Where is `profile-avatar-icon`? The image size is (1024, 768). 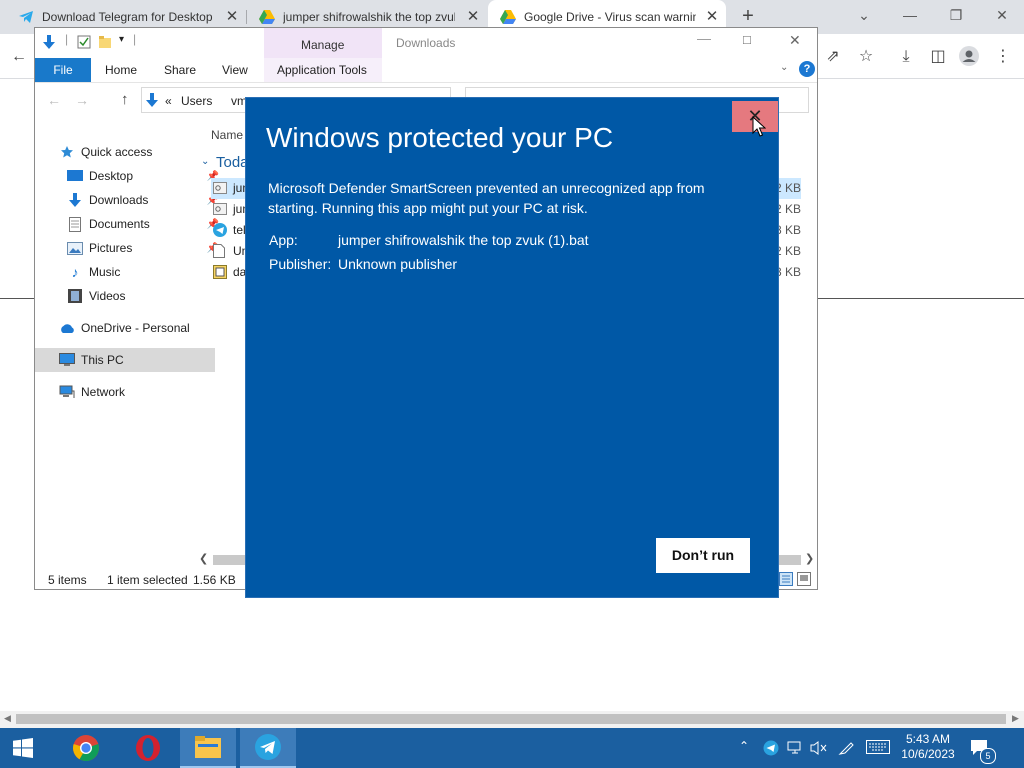 profile-avatar-icon is located at coordinates (969, 57).